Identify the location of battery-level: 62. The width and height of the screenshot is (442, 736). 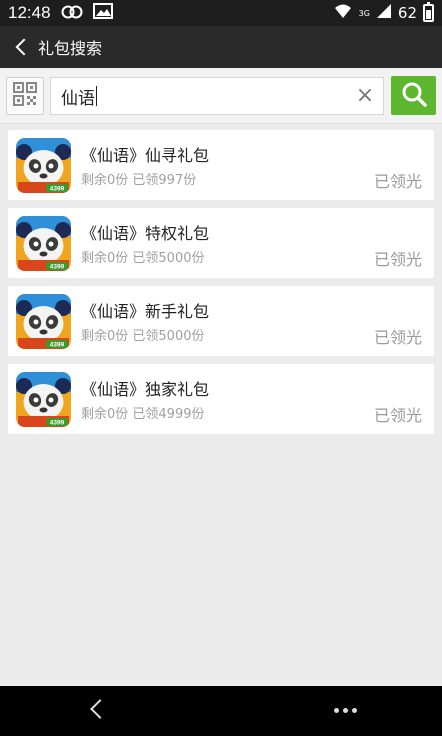
(407, 13).